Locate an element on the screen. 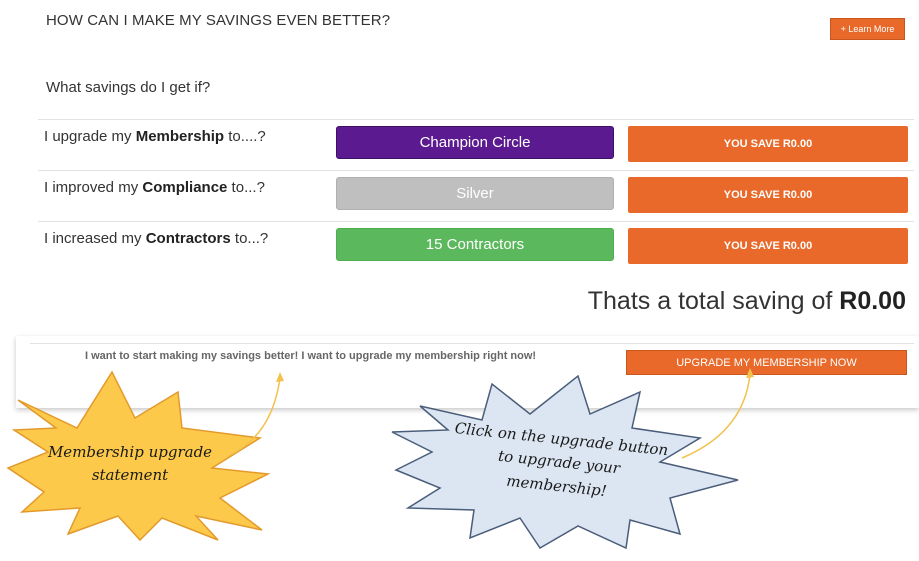 The width and height of the screenshot is (919, 561). left-callout-text: Membership upgrade statement is located at coordinates (130, 464).